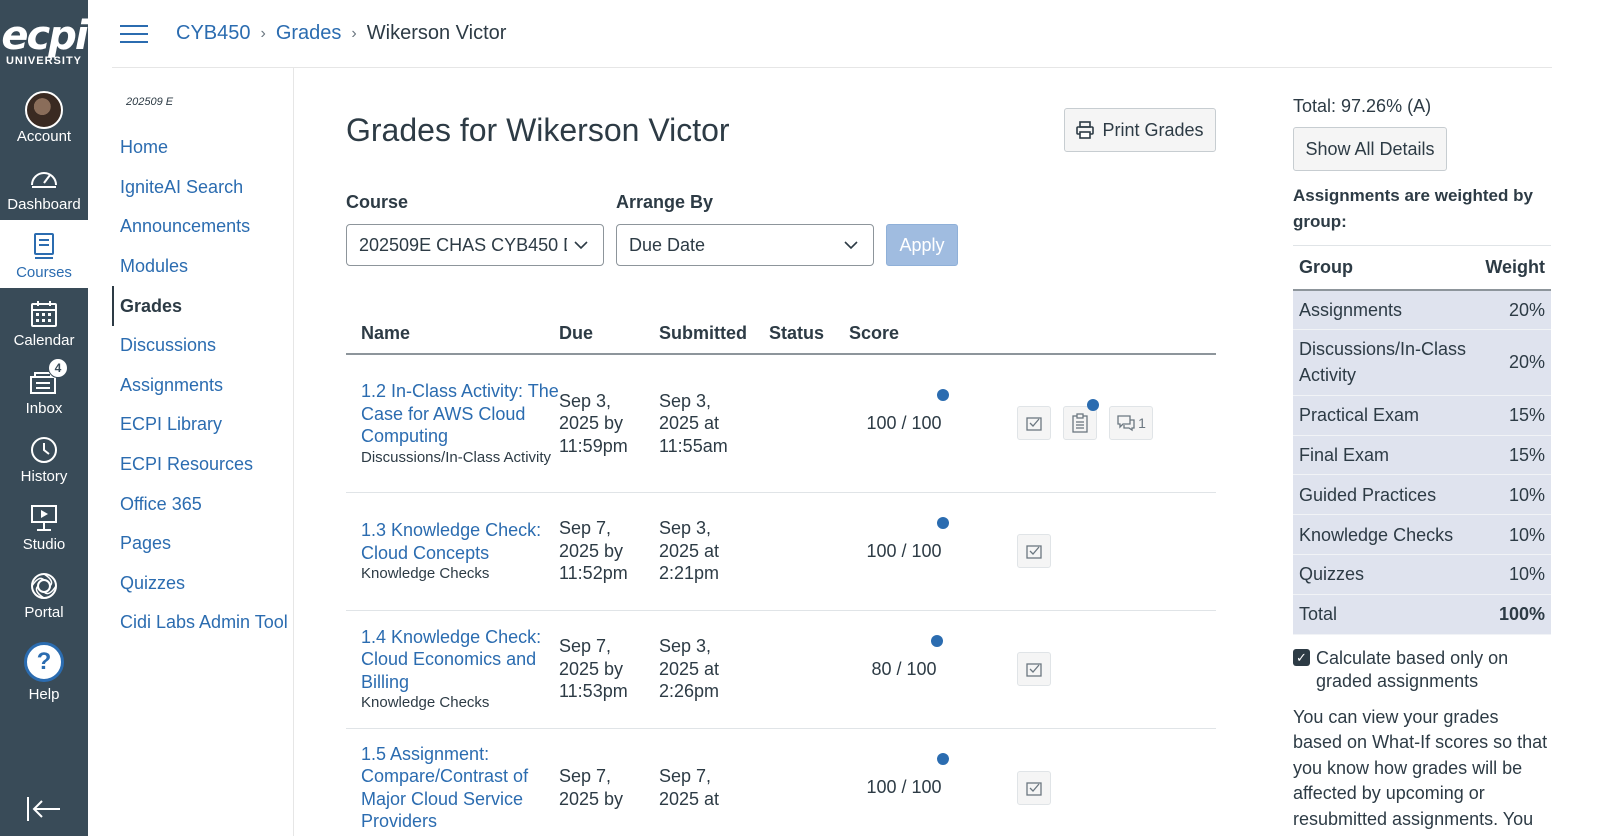  I want to click on course-nav-office-365: Office 365, so click(202, 504).